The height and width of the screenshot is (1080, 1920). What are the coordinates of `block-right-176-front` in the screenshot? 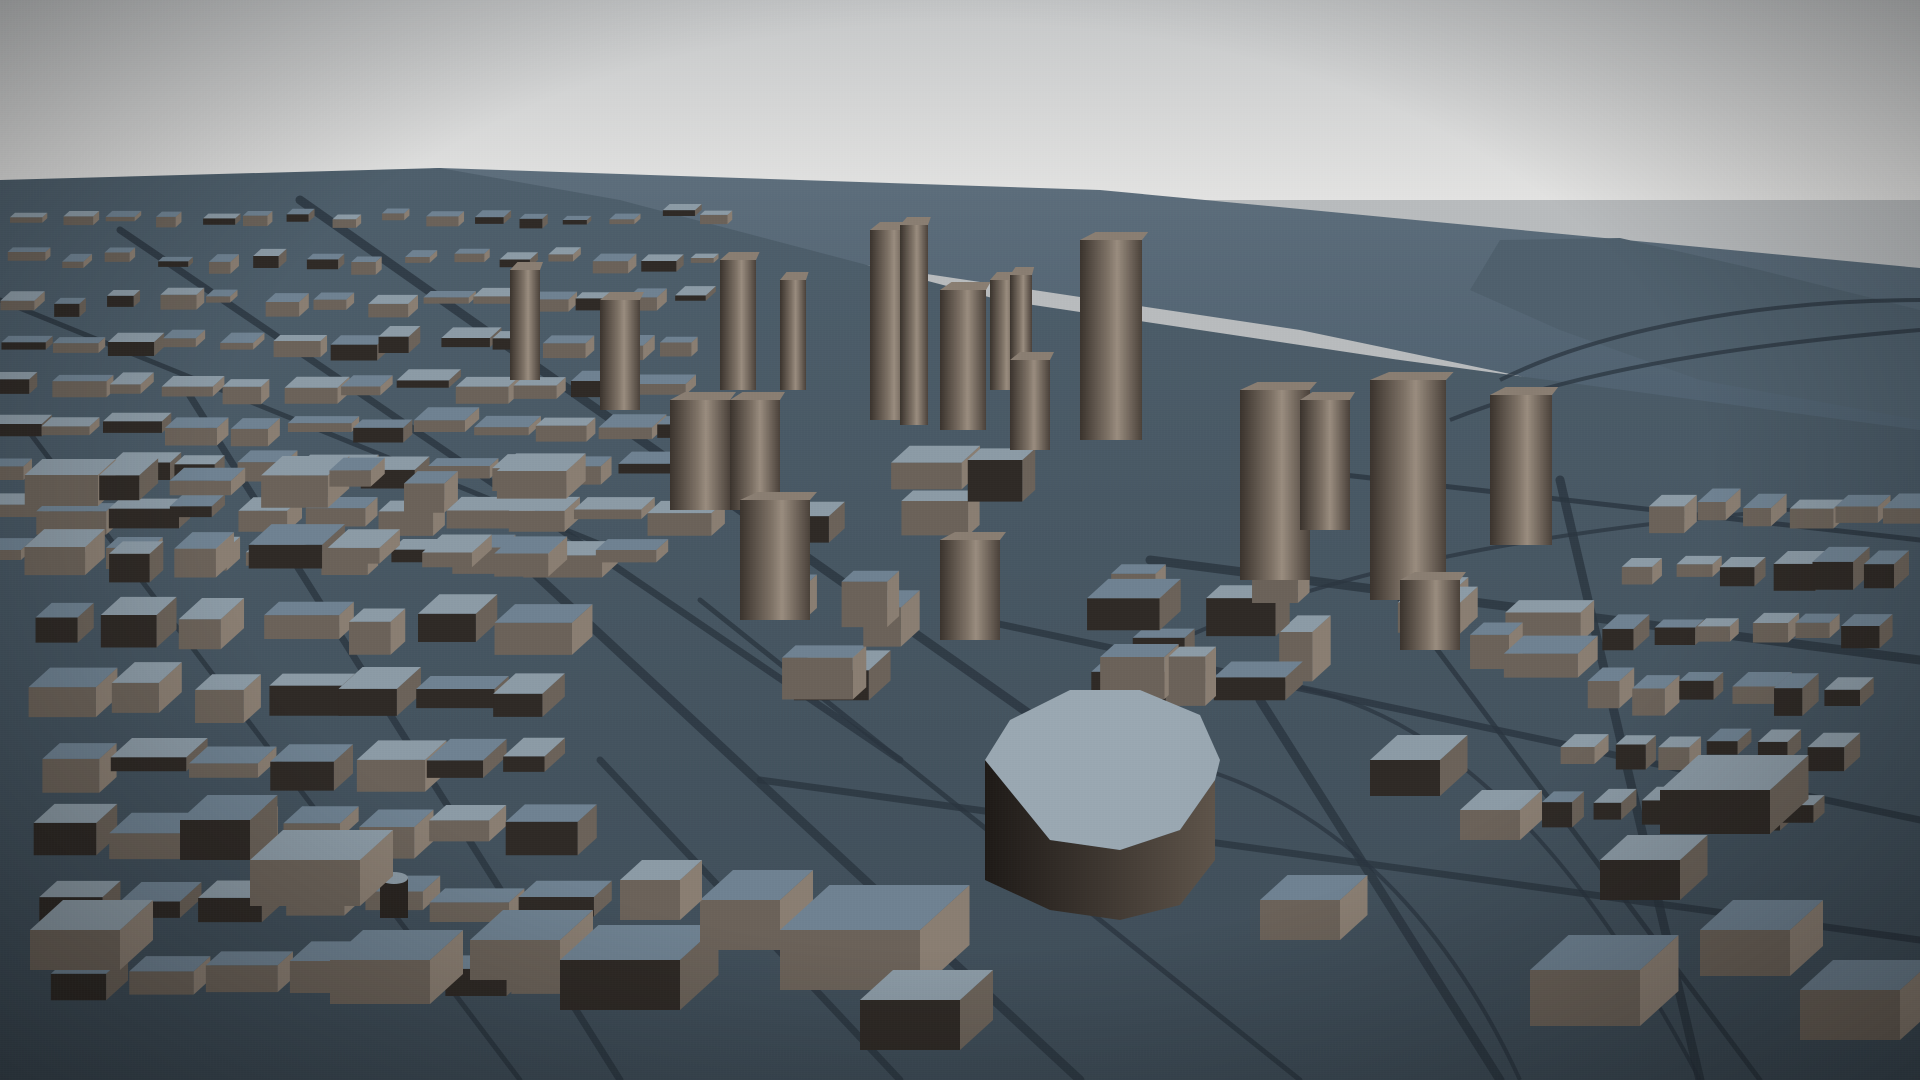 It's located at (1637, 575).